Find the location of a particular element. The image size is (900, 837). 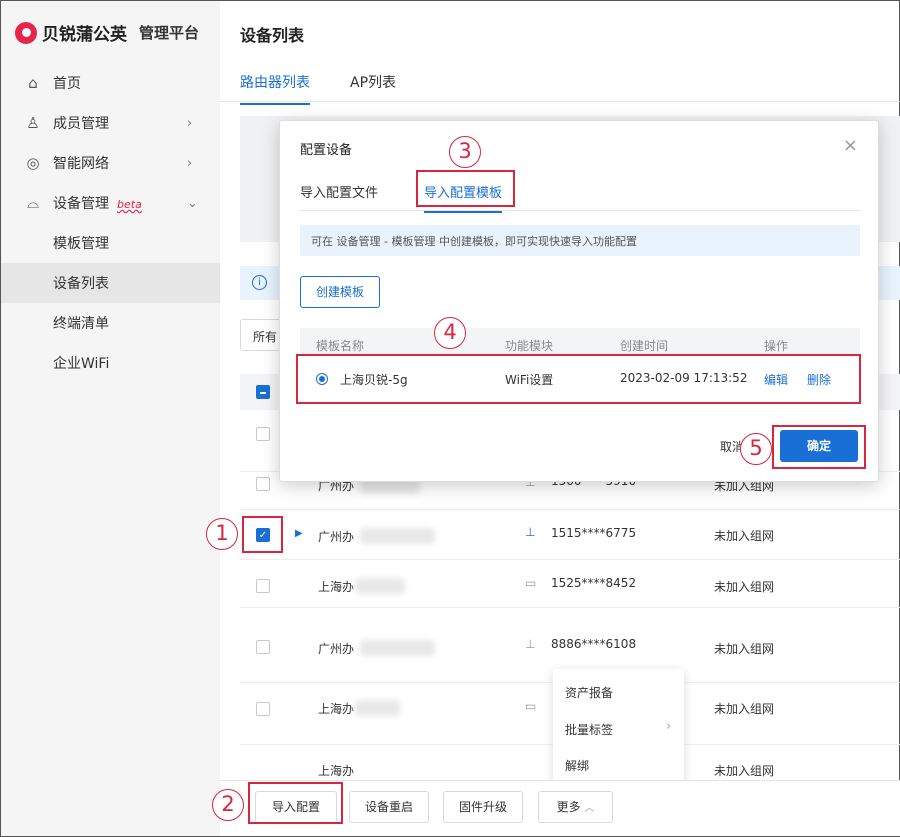

step-marker-5: 5 is located at coordinates (756, 449).